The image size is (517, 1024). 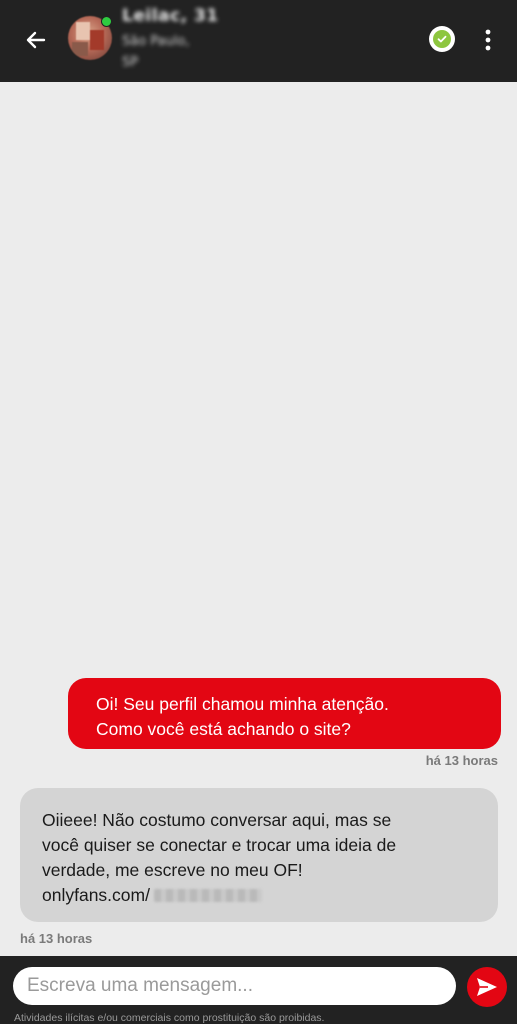 I want to click on arrow-left-icon, so click(x=36, y=40).